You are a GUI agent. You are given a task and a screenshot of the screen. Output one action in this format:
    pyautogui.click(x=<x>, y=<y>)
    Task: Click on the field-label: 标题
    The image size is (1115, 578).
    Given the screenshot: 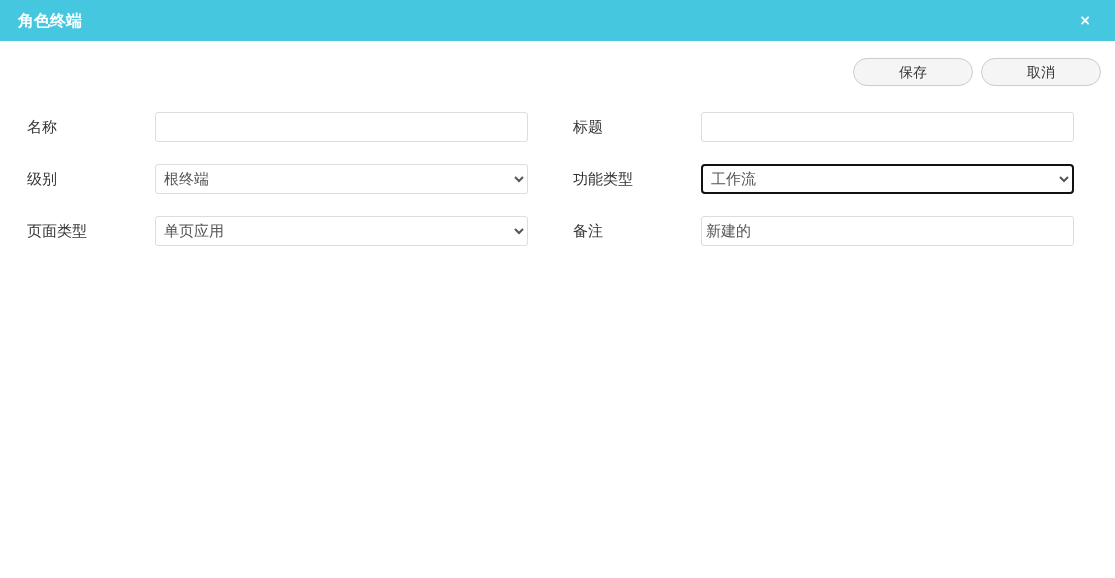 What is the action you would take?
    pyautogui.click(x=588, y=127)
    